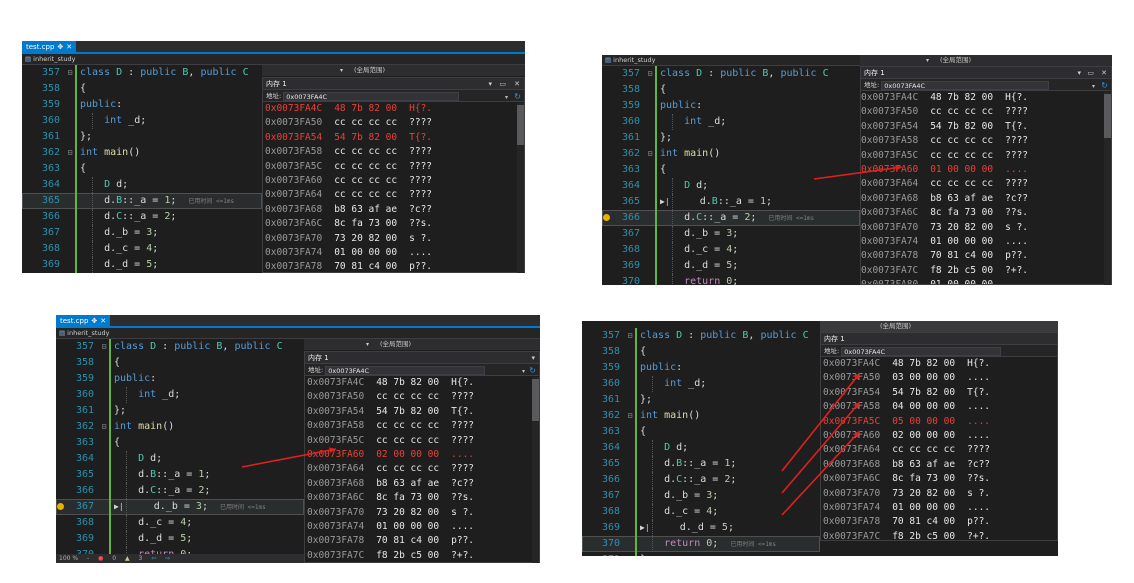 This screenshot has height=583, width=1134. What do you see at coordinates (69, 47) in the screenshot?
I see `close-icon: ✕` at bounding box center [69, 47].